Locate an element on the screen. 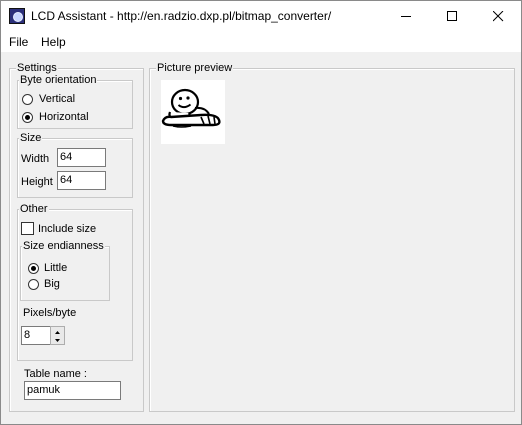 The image size is (522, 425). size-endianness-legend: Size endianness is located at coordinates (63, 246).